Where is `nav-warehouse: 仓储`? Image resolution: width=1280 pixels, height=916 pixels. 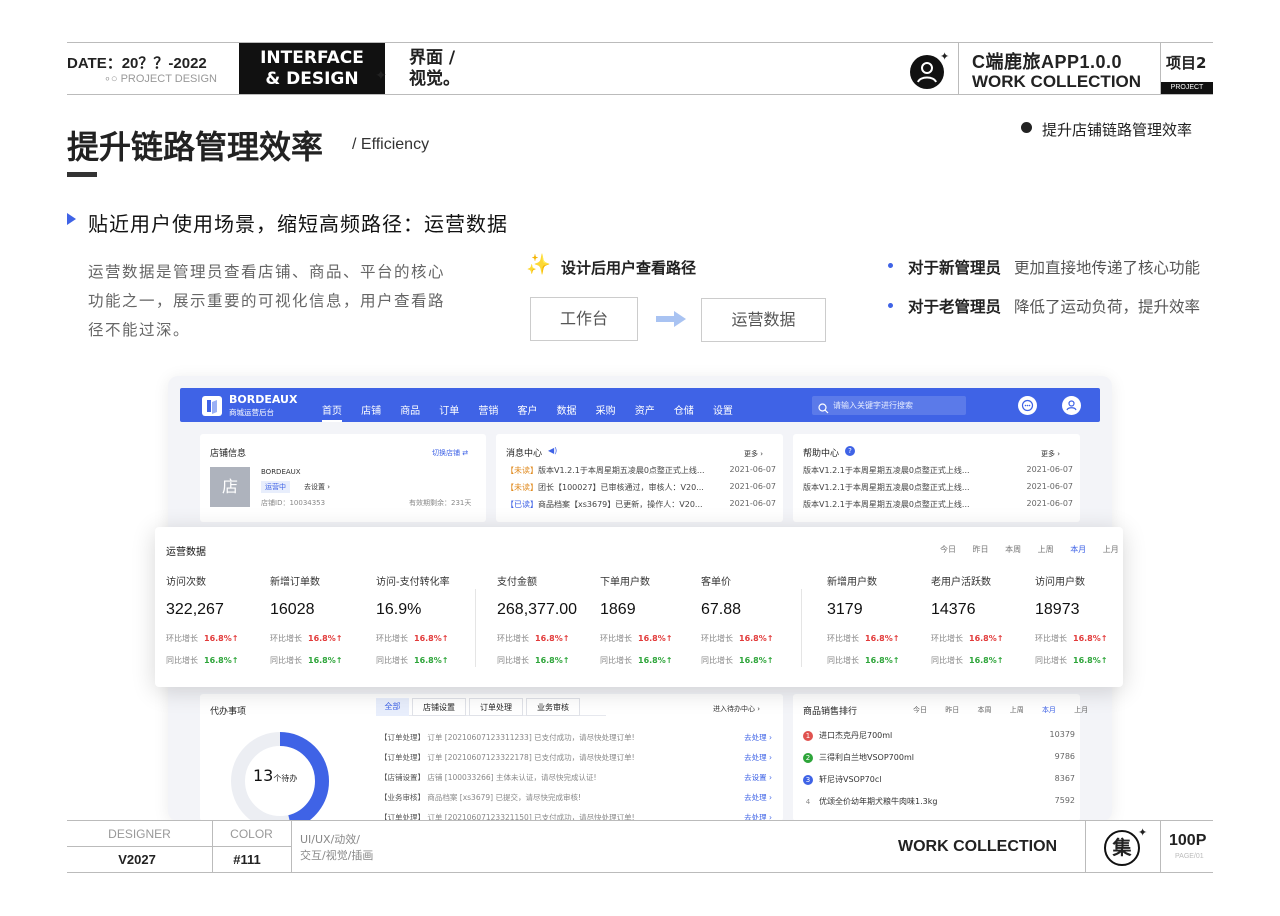 nav-warehouse: 仓储 is located at coordinates (684, 411).